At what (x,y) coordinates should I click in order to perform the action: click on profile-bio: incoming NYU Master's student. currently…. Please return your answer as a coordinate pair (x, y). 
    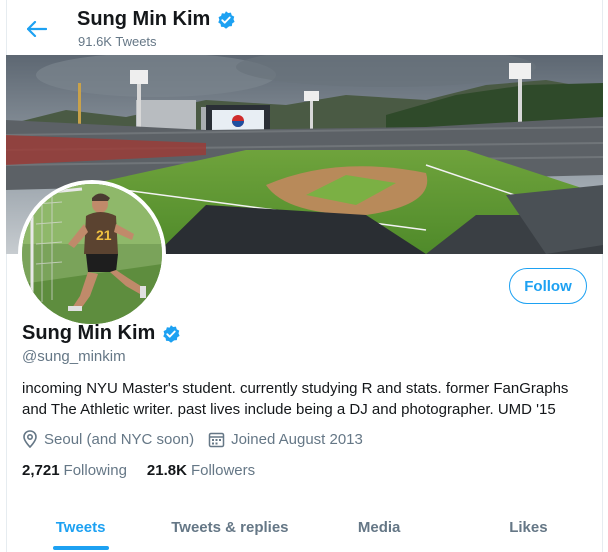
    Looking at the image, I should click on (295, 399).